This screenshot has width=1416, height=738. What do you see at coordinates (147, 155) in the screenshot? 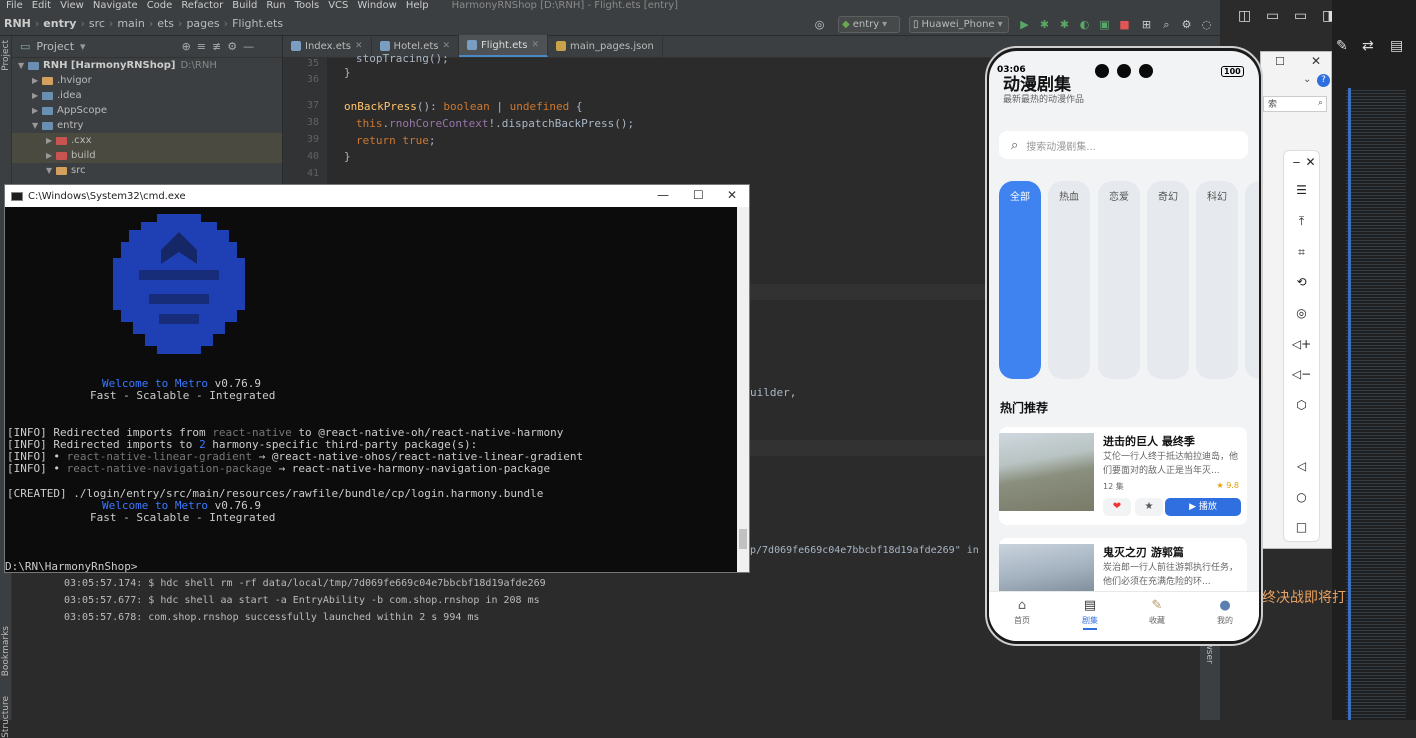
I see `tree-item-build: ▶ build` at bounding box center [147, 155].